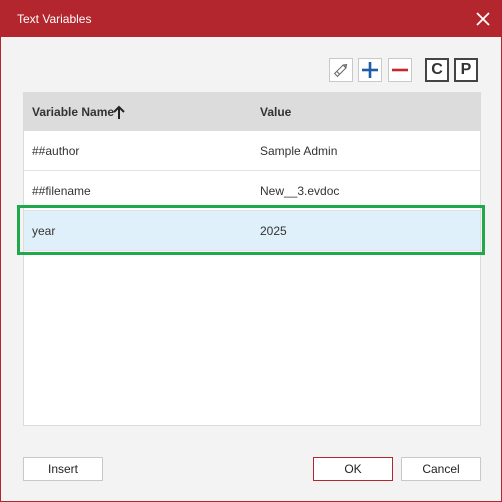  I want to click on table-row: ##filename New__3.evdoc, so click(252, 191).